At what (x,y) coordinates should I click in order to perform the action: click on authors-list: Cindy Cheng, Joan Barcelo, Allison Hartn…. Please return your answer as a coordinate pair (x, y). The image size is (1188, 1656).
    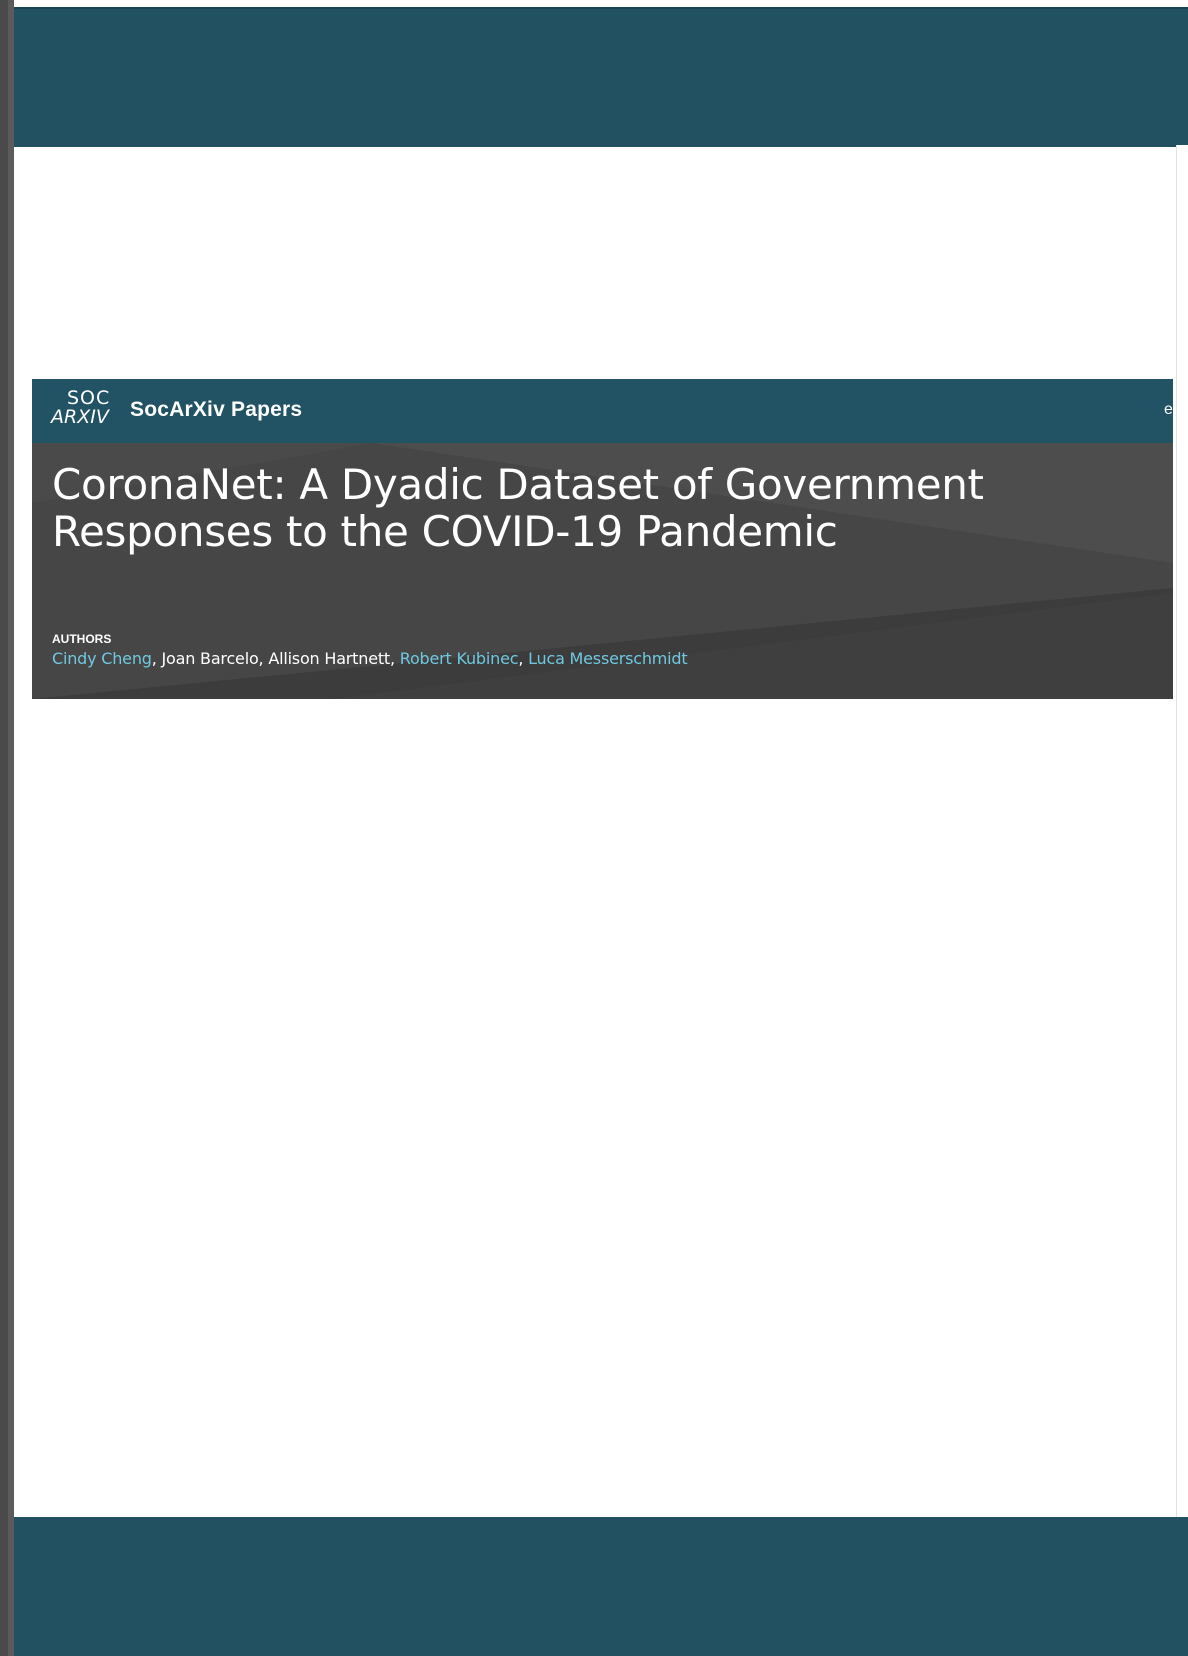
    Looking at the image, I should click on (370, 658).